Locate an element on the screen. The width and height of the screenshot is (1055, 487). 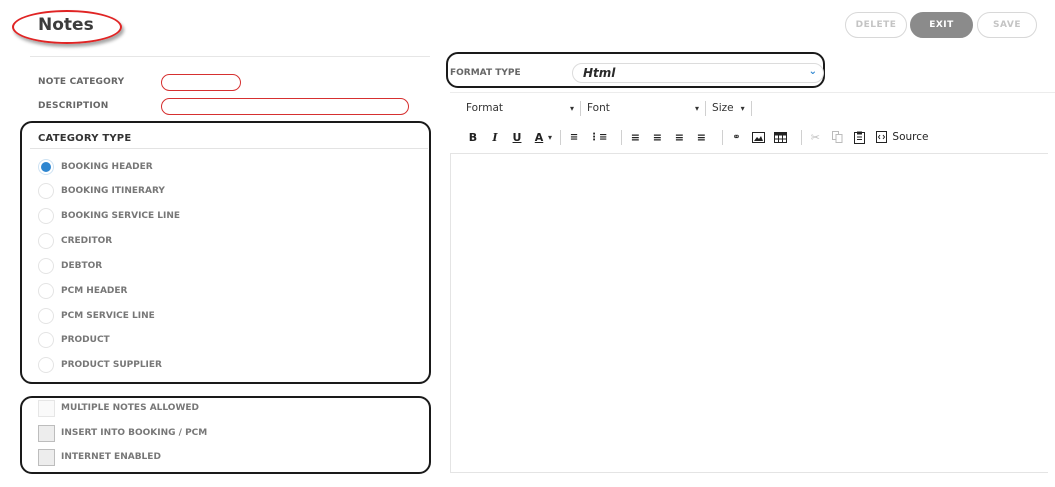
link-icon: ⚭ is located at coordinates (736, 137).